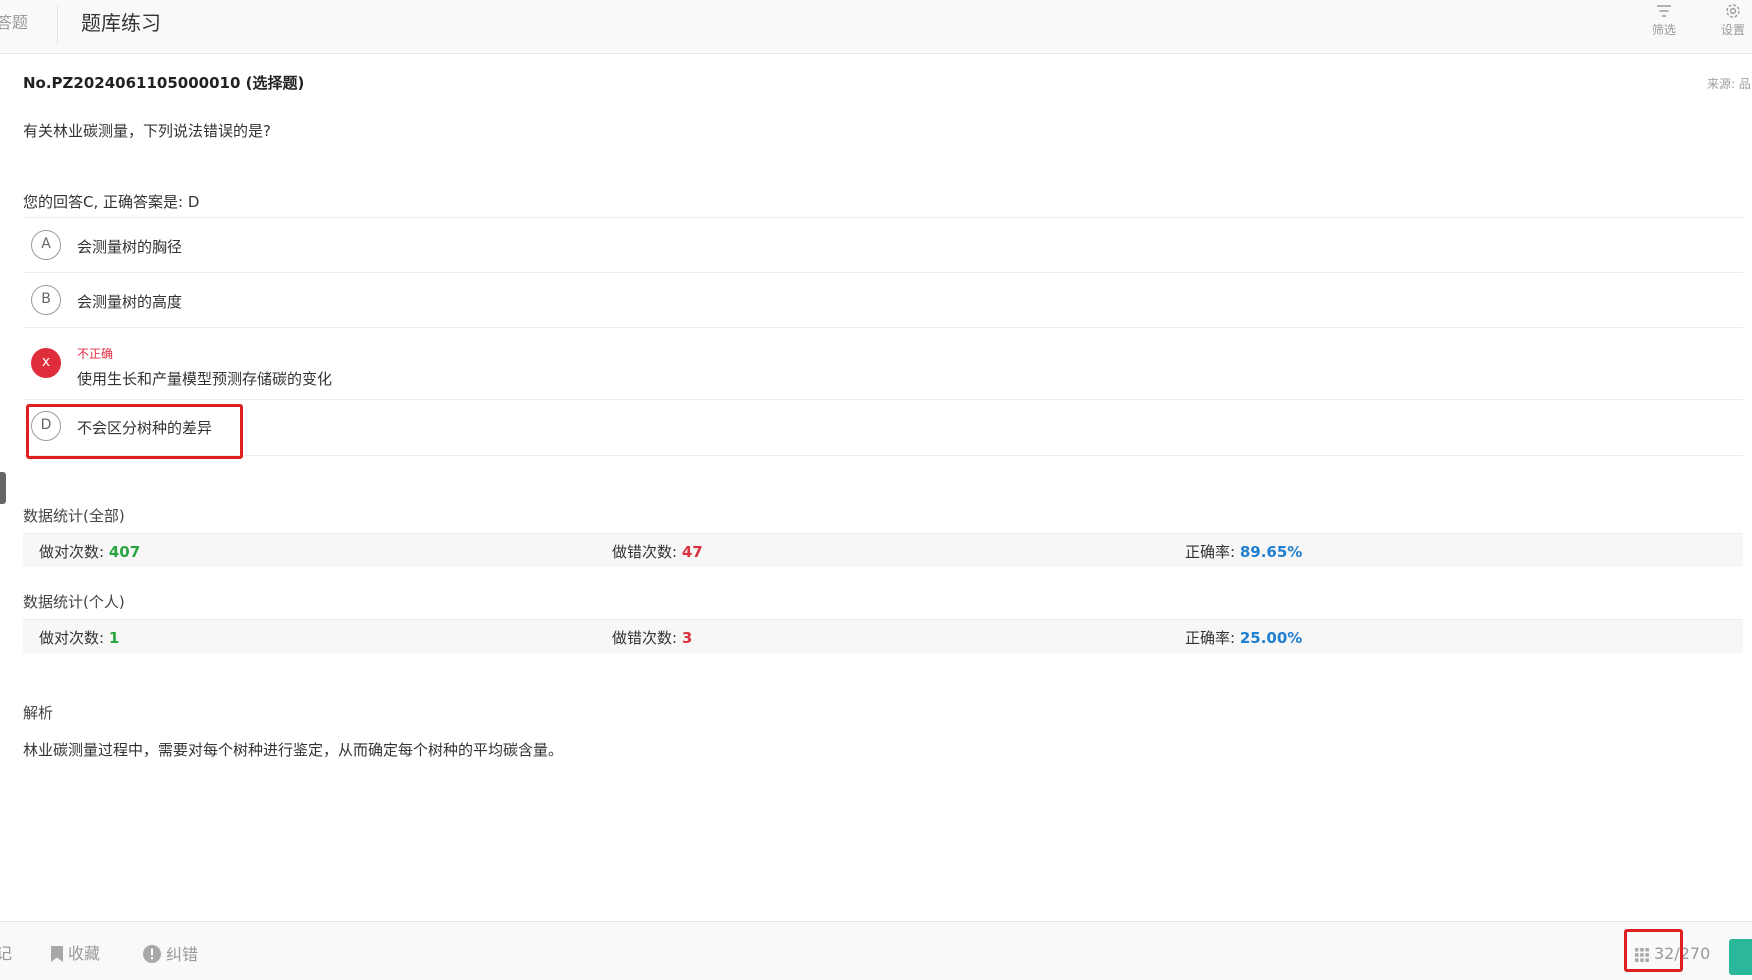  I want to click on next-question-button, so click(1740, 957).